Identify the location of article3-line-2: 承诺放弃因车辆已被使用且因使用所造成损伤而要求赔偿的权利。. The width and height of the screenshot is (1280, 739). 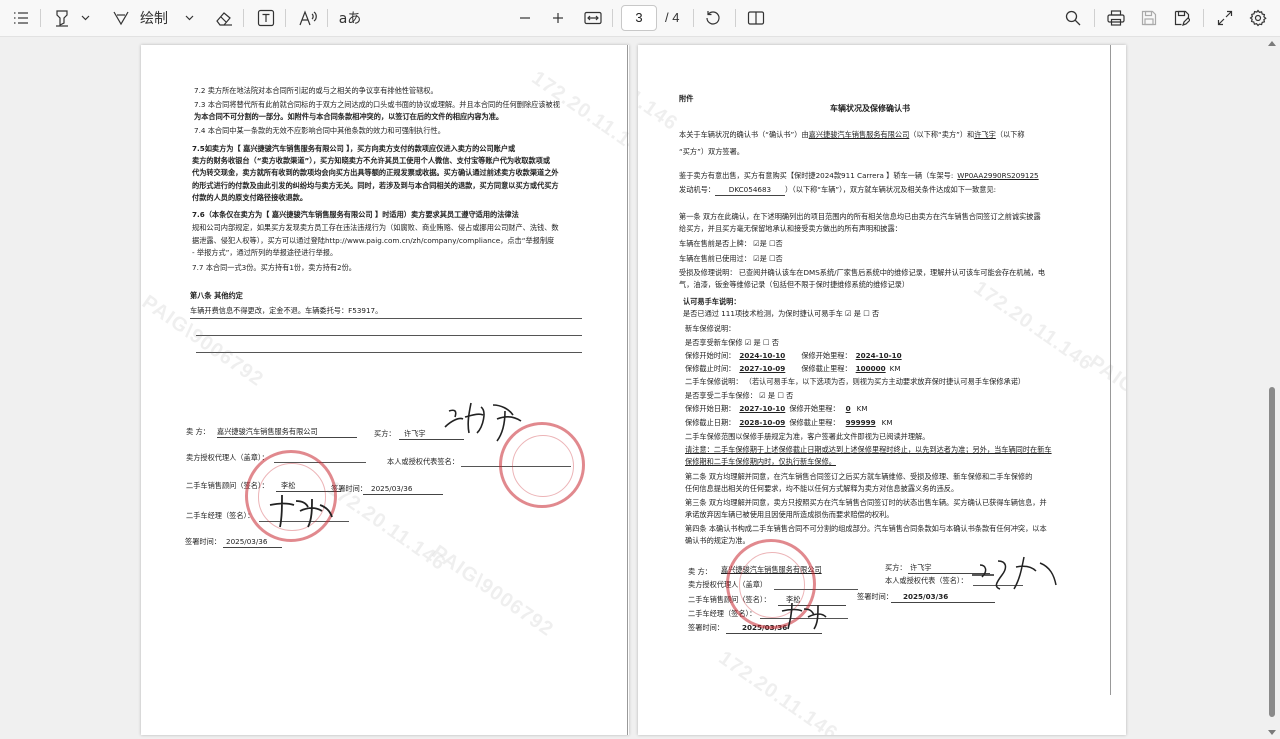
(789, 514).